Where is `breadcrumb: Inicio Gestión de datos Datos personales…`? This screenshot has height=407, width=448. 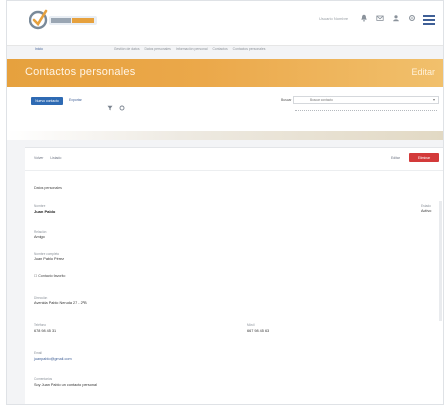
breadcrumb: Inicio Gestión de datos Datos personales… is located at coordinates (235, 51).